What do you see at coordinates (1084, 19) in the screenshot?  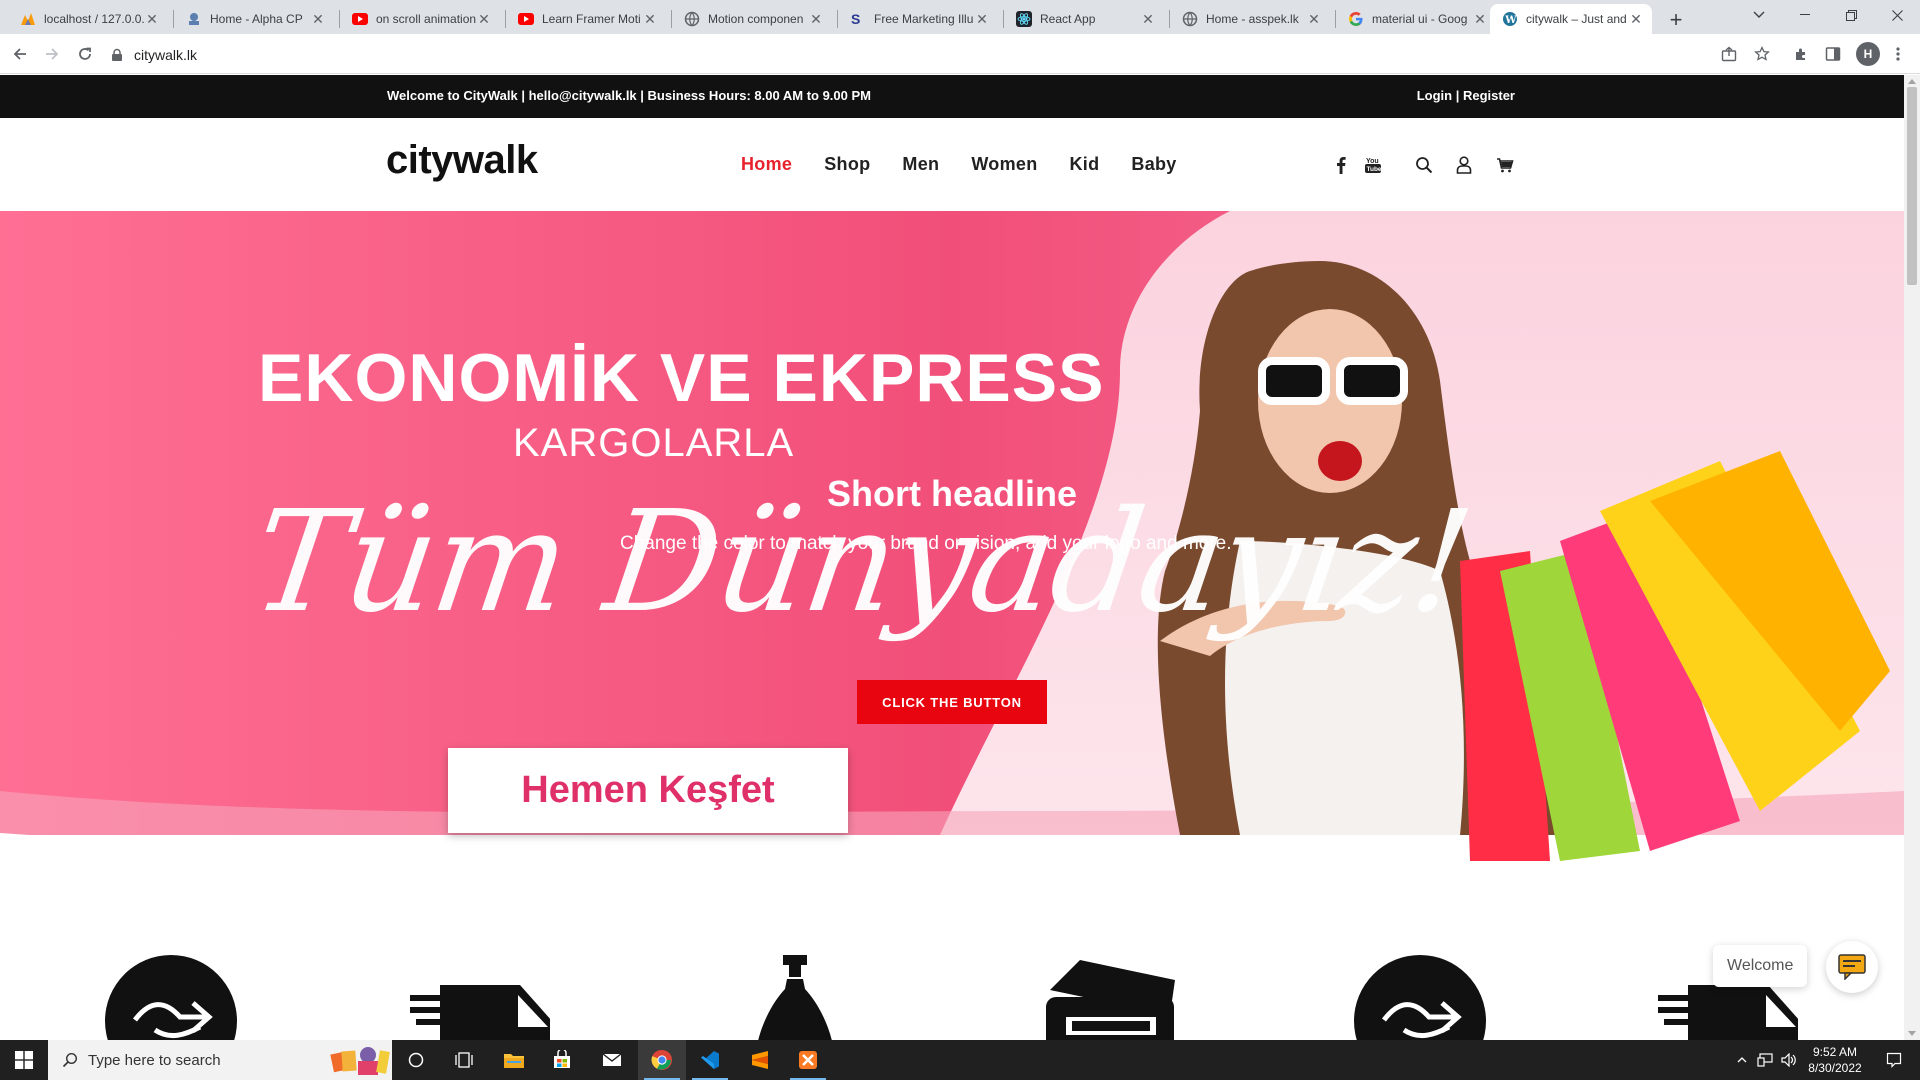 I see `browser-tab: React App ✕` at bounding box center [1084, 19].